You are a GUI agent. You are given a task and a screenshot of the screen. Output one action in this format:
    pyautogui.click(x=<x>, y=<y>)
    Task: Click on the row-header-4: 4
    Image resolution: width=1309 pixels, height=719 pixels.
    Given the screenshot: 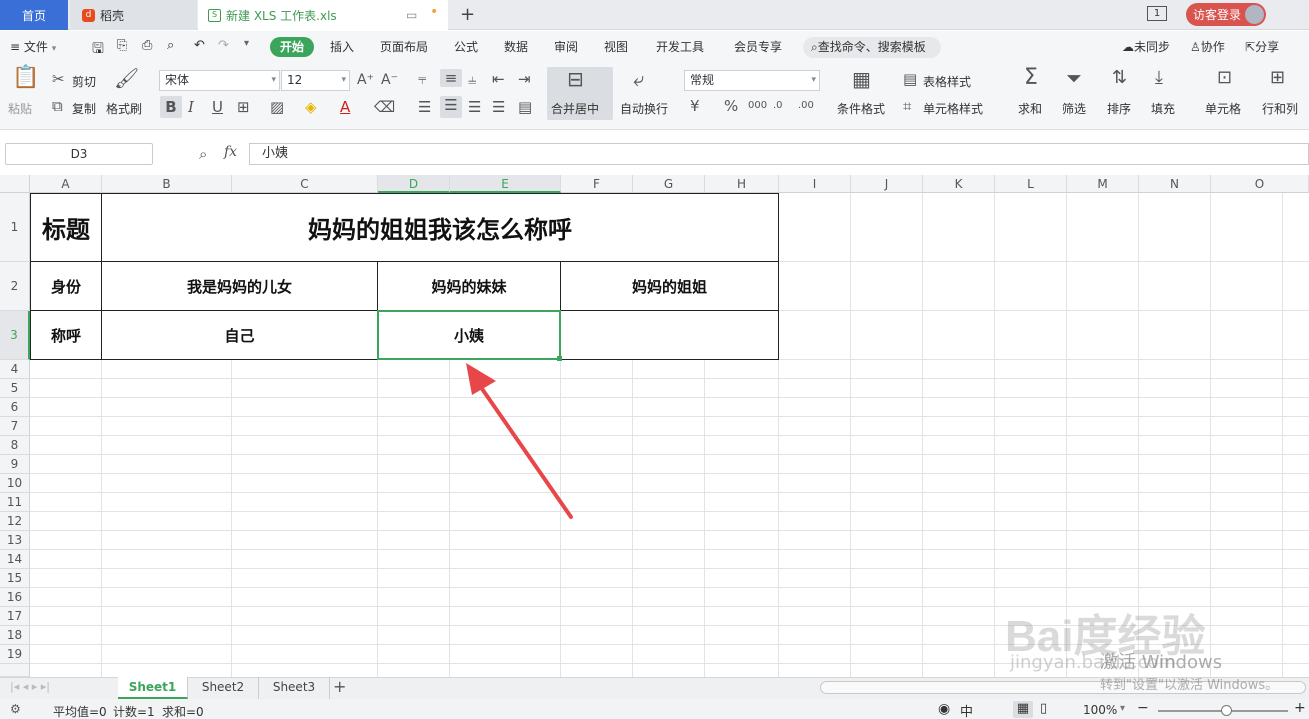 What is the action you would take?
    pyautogui.click(x=15, y=369)
    